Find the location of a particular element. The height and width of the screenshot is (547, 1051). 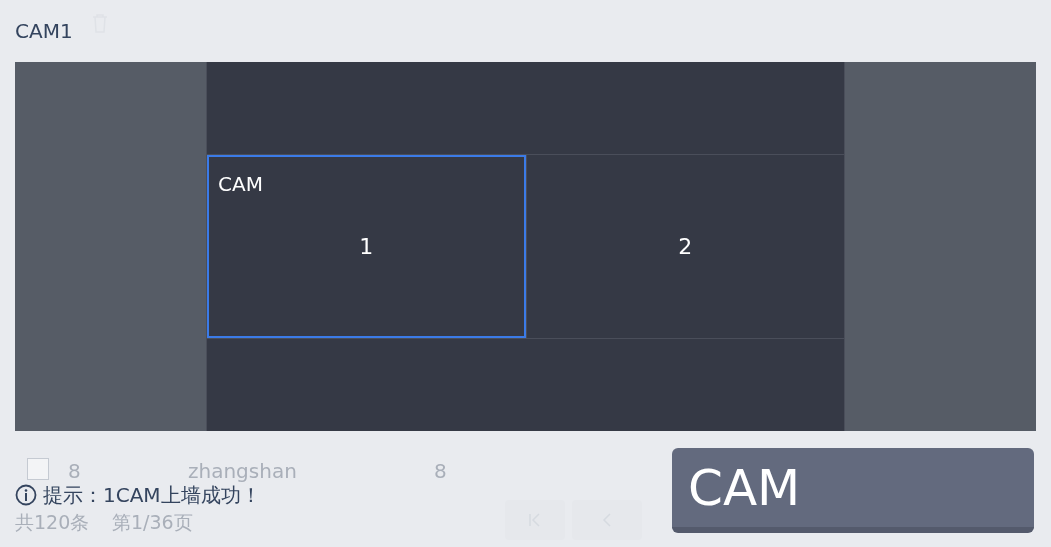

cell-label: CAM is located at coordinates (240, 184).